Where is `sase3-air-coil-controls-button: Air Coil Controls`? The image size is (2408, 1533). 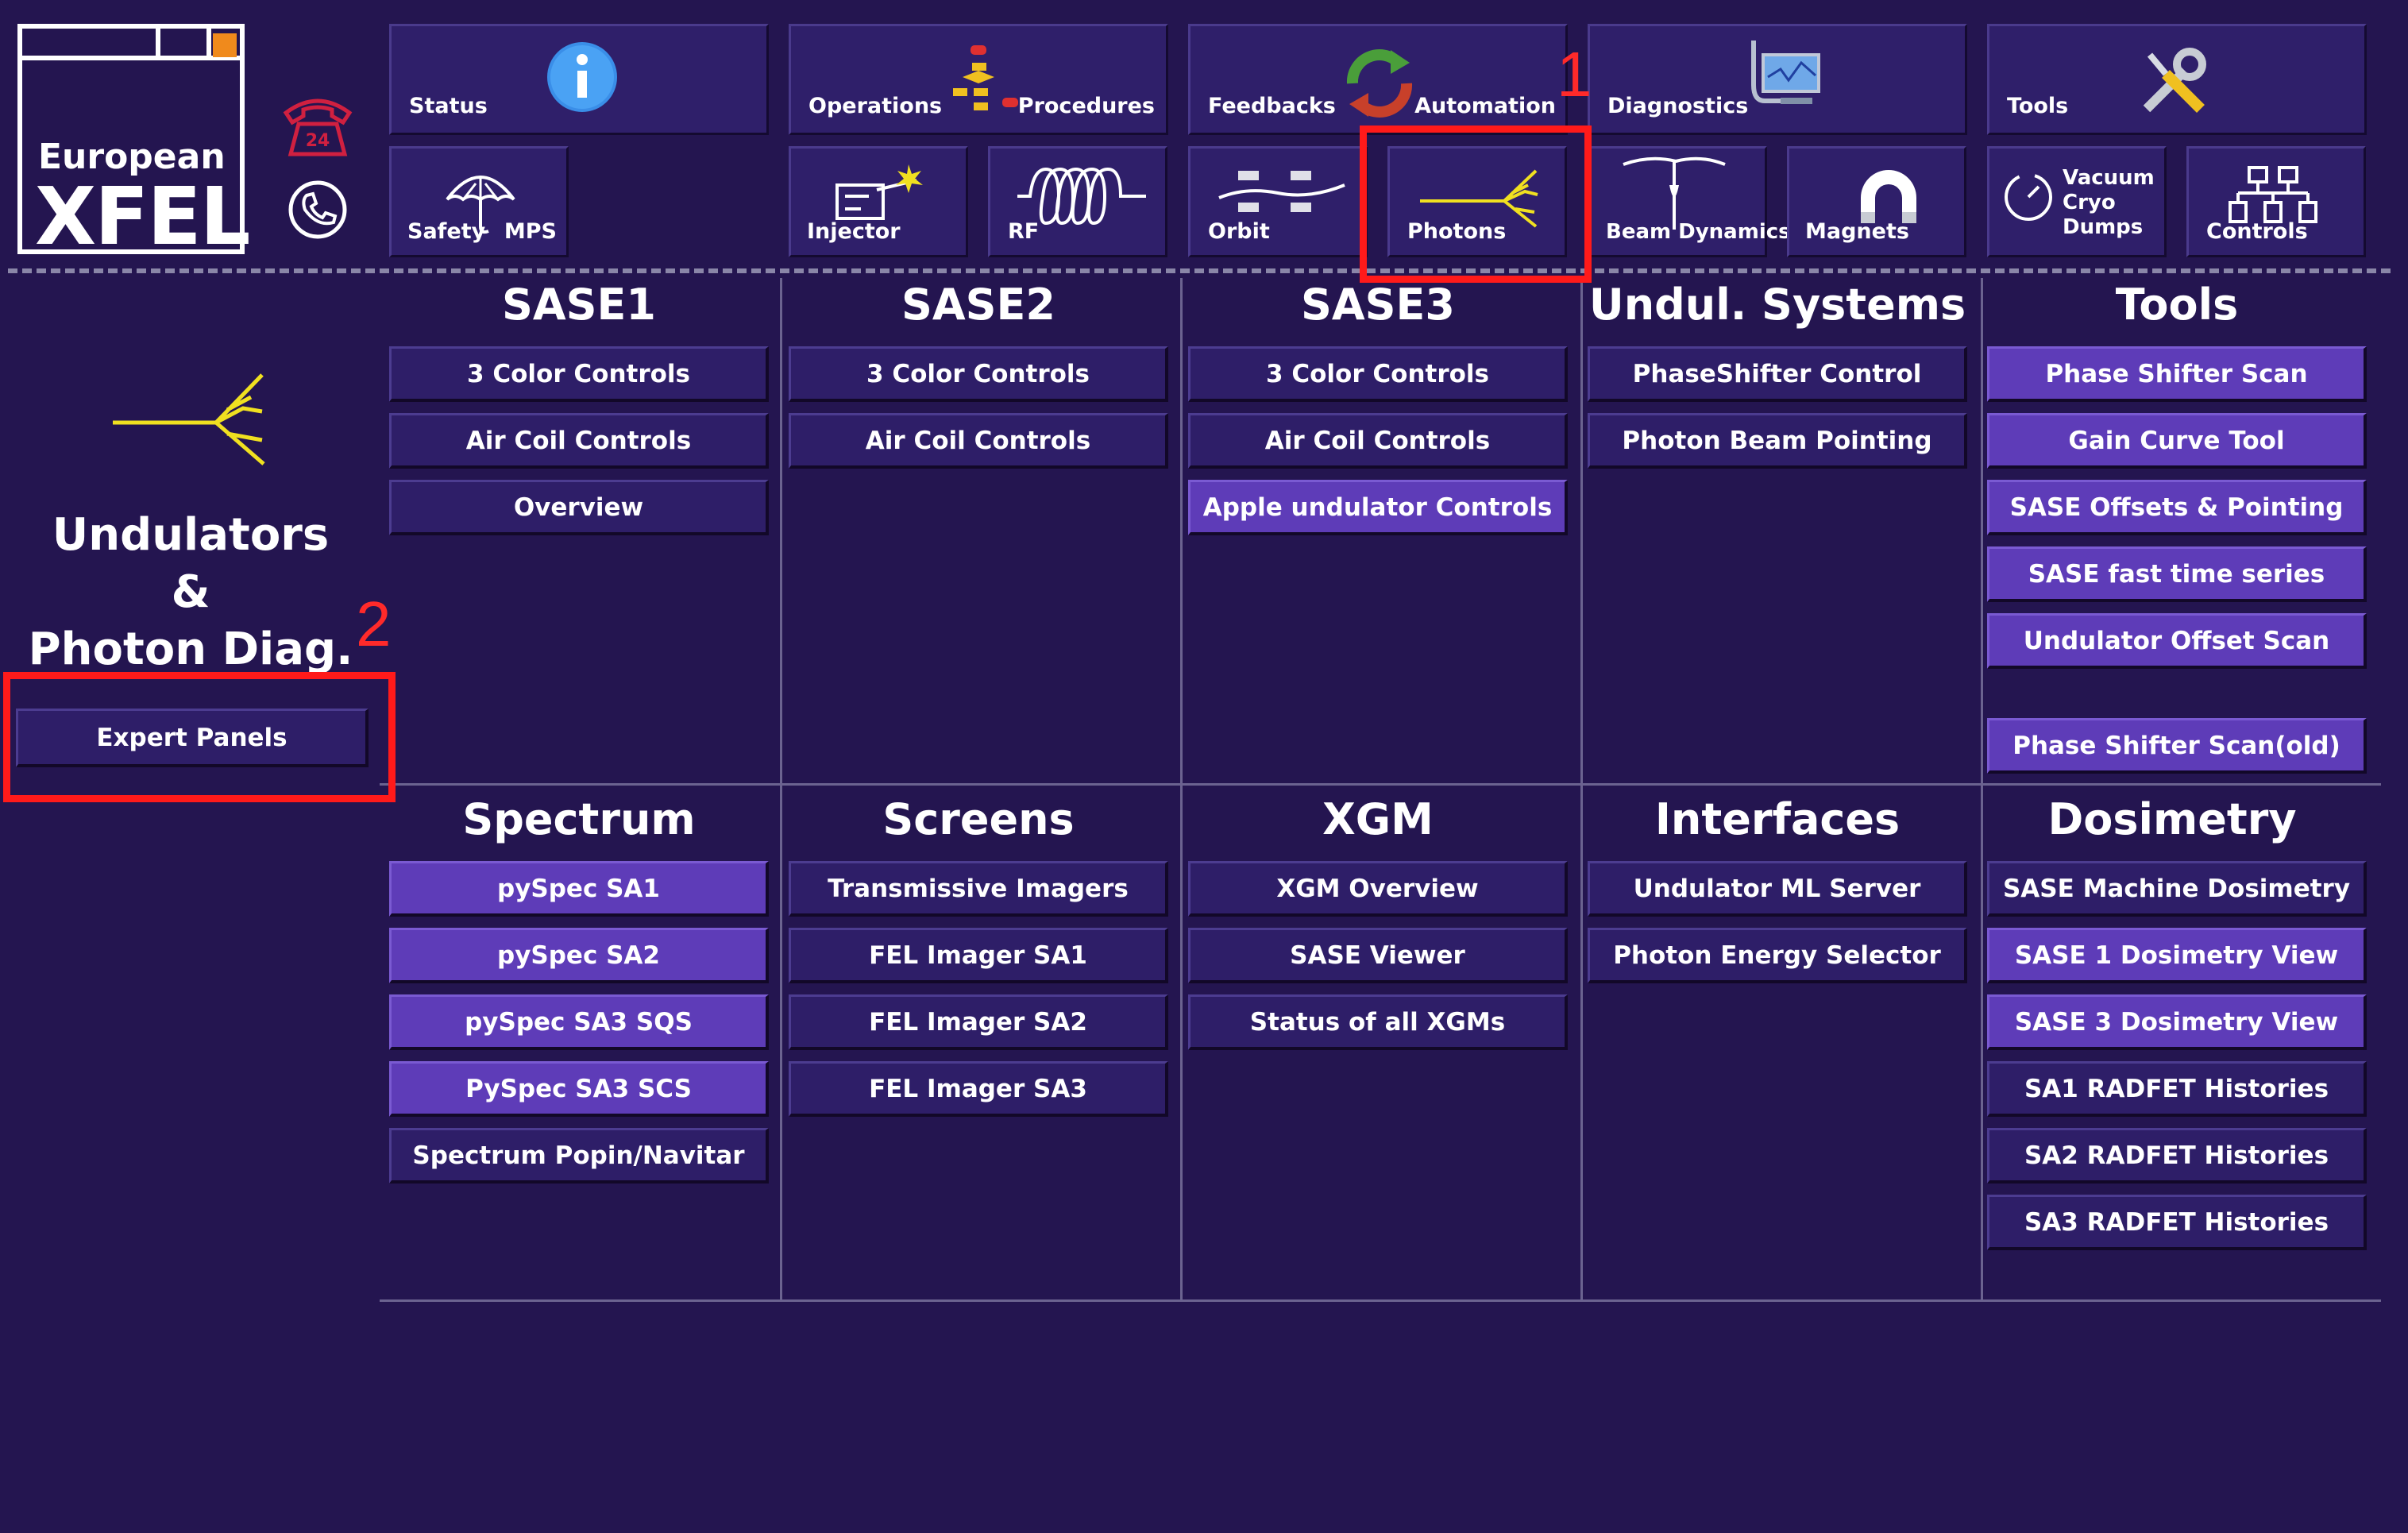
sase3-air-coil-controls-button: Air Coil Controls is located at coordinates (1378, 441).